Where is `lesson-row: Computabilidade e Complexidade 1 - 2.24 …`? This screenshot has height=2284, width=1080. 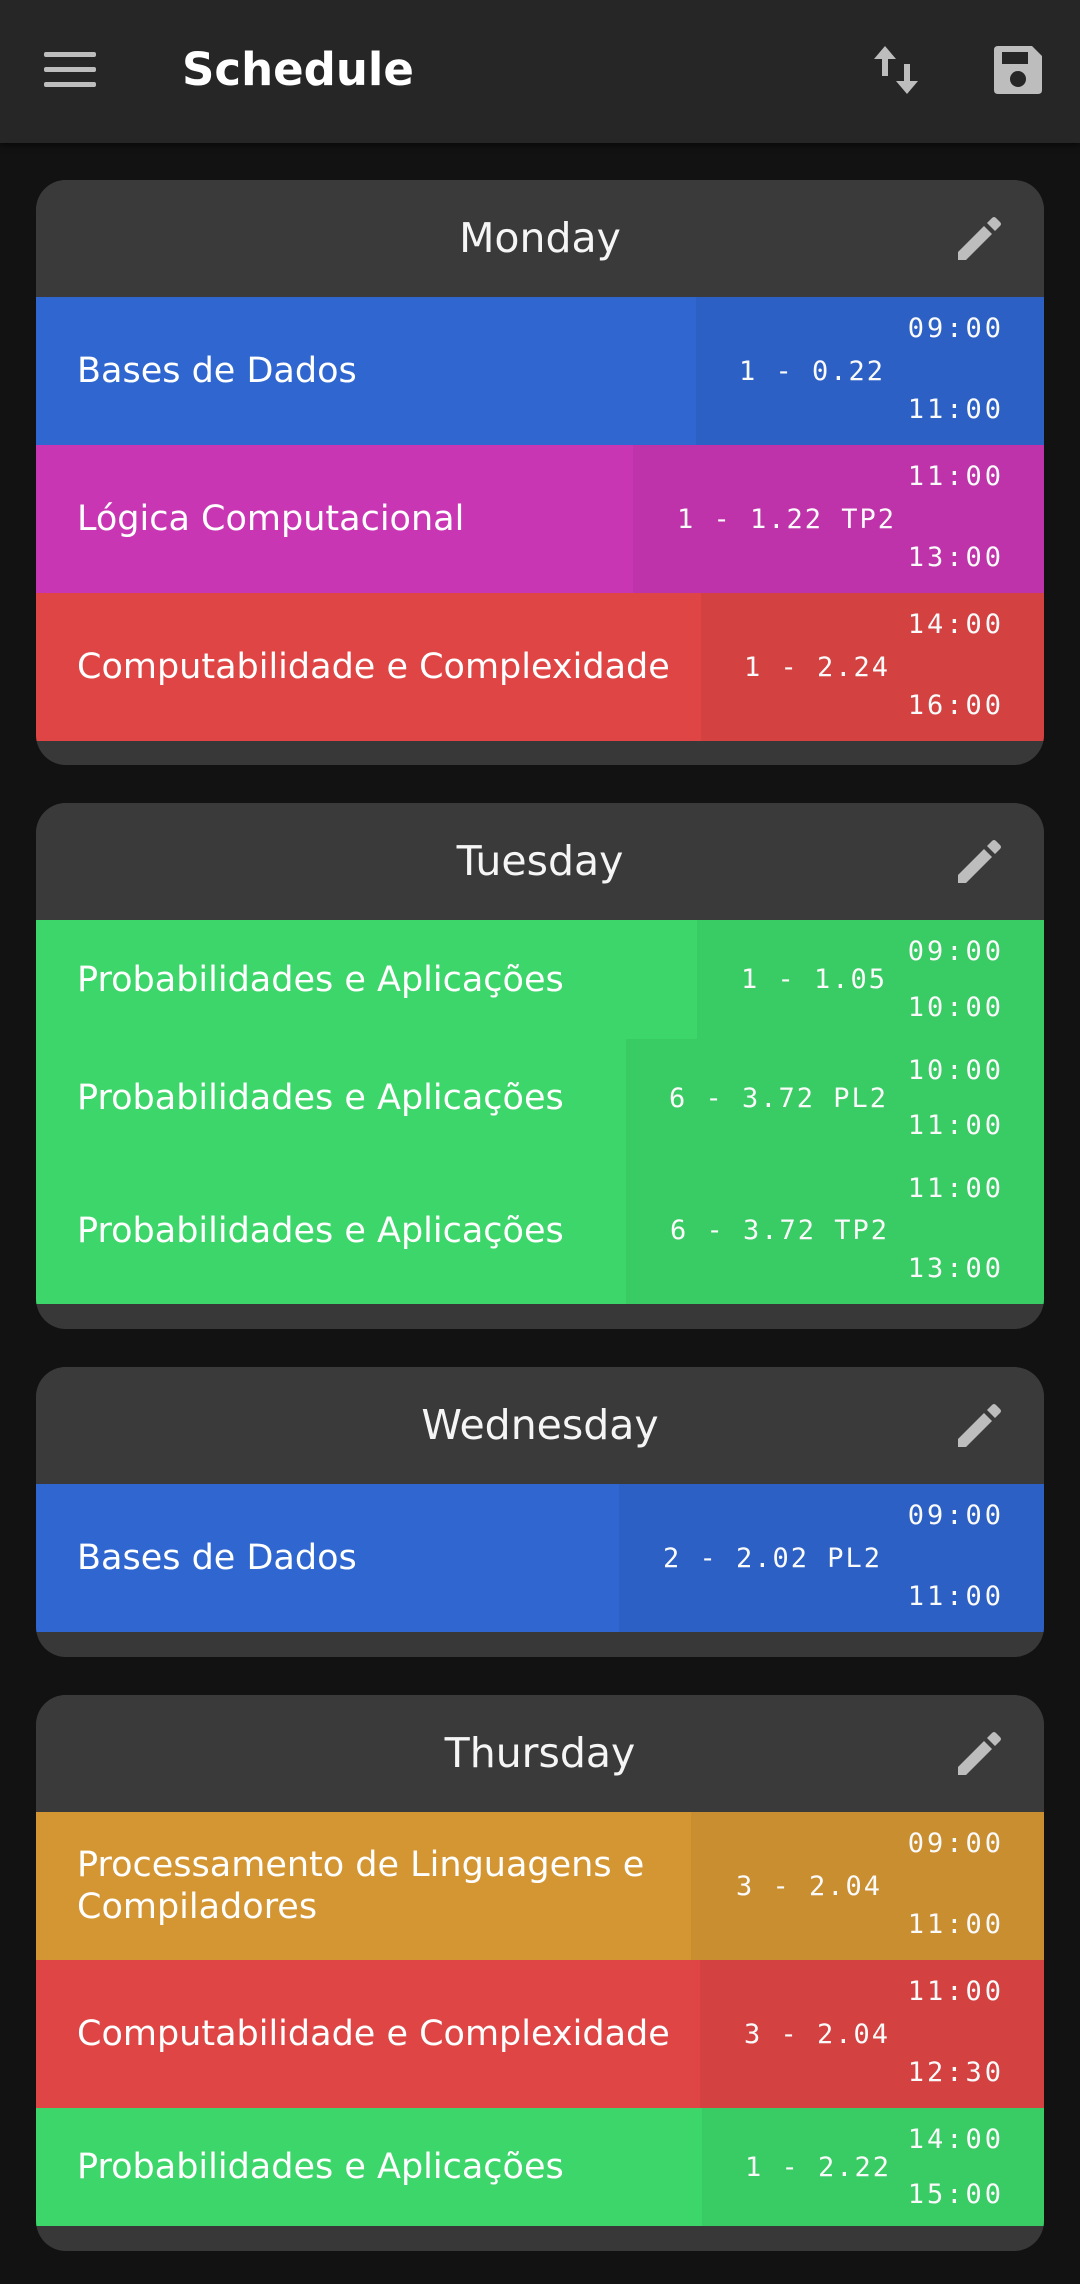 lesson-row: Computabilidade e Complexidade 1 - 2.24 … is located at coordinates (540, 667).